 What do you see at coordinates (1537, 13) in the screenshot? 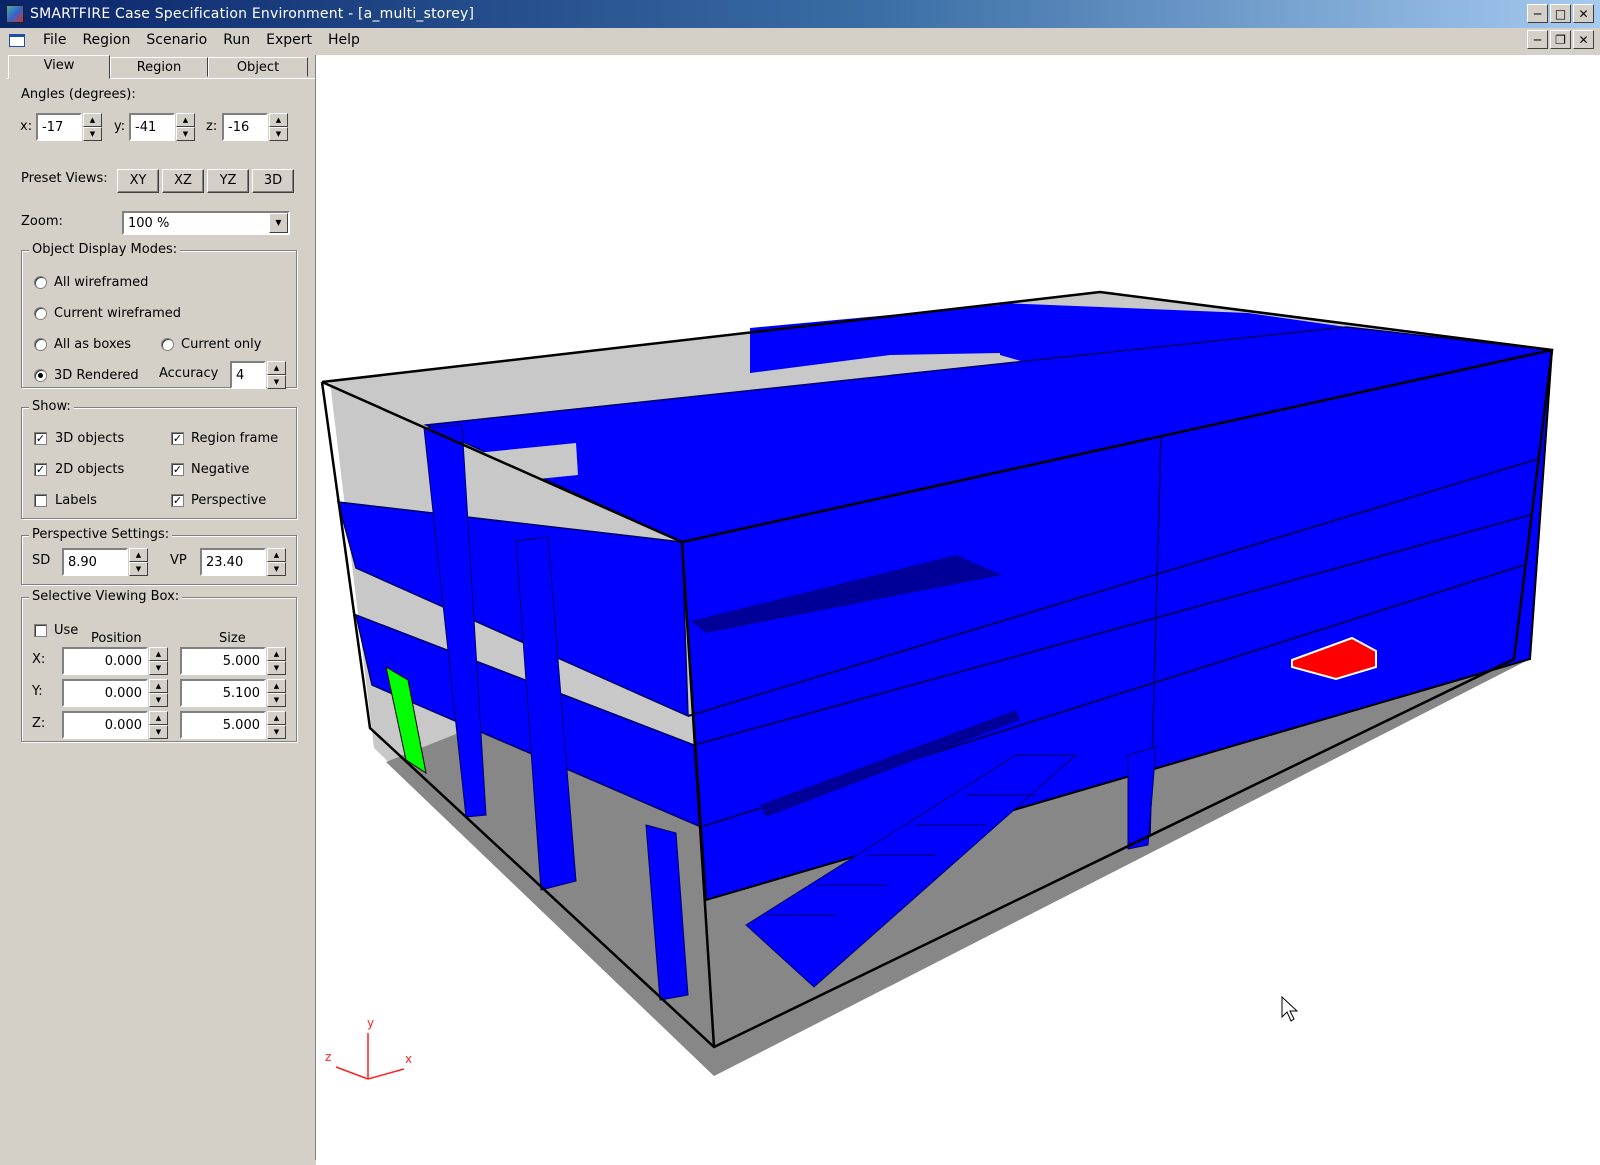
I see `minimize-icon: ─` at bounding box center [1537, 13].